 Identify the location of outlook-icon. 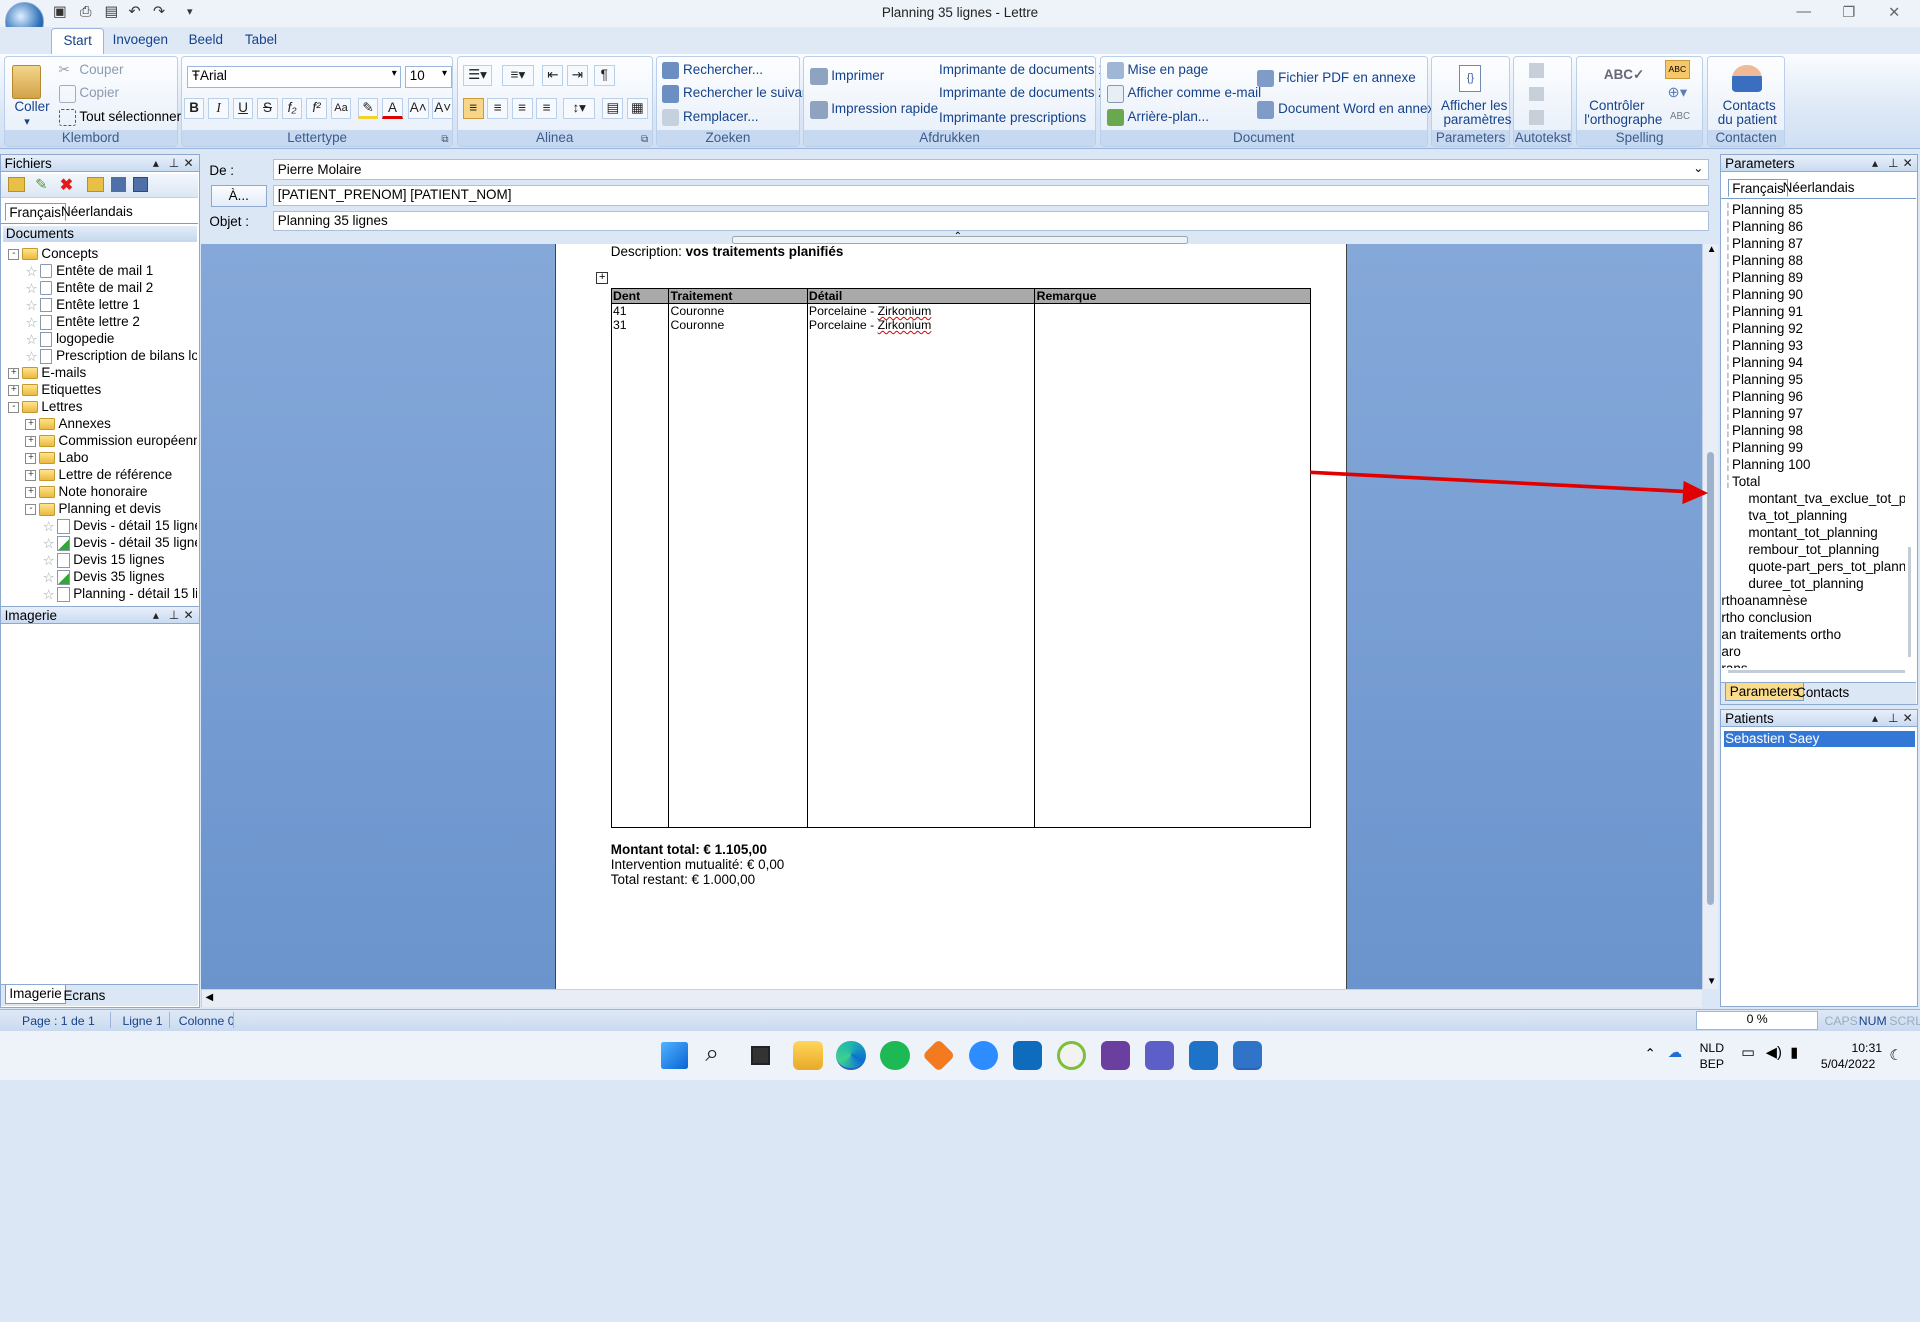
(1027, 1055).